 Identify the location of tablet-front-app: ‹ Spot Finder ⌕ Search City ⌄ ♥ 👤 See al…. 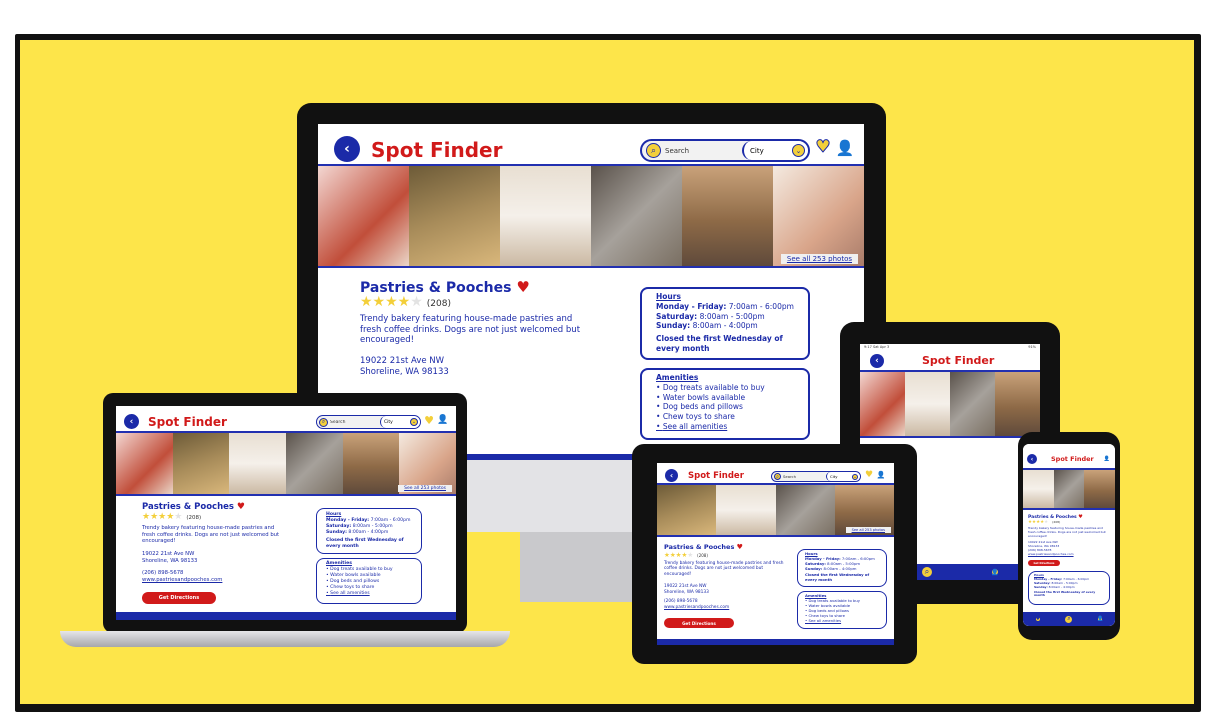
(775, 554).